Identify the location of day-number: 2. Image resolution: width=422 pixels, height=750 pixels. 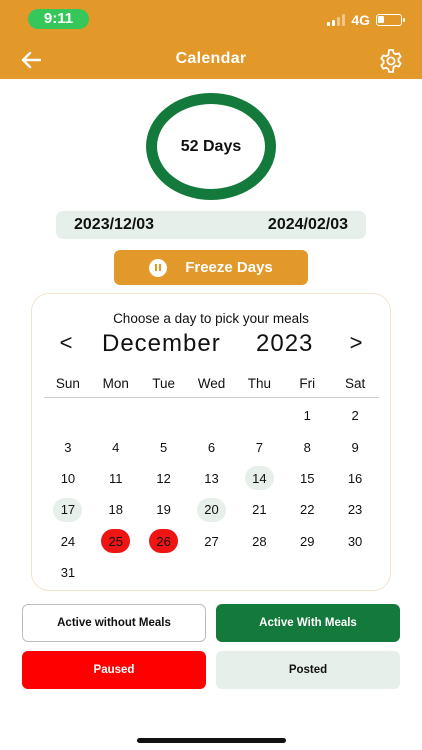
(355, 416).